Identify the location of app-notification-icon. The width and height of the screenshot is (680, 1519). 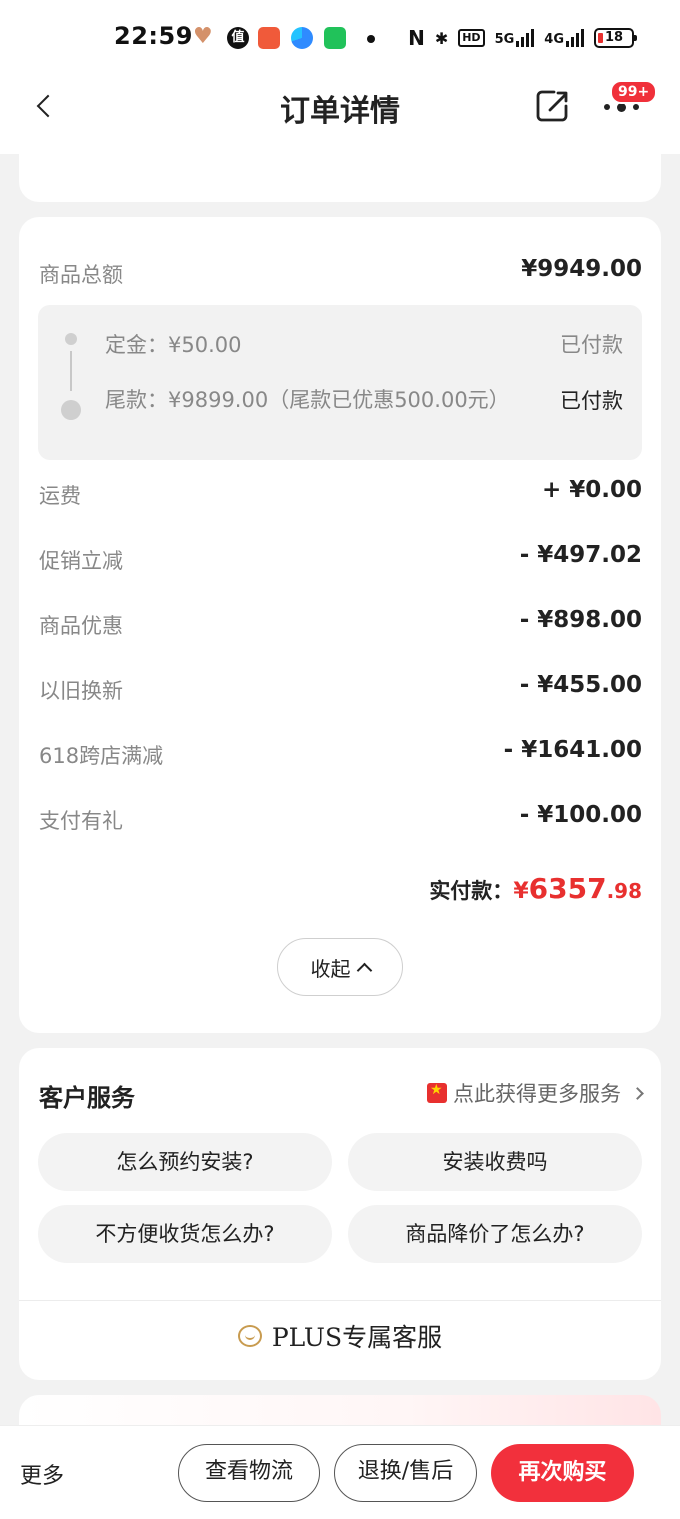
(269, 38).